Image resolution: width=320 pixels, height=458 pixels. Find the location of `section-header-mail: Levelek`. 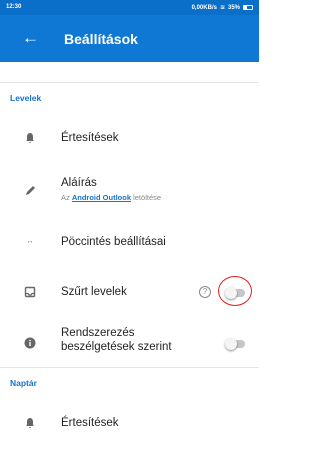

section-header-mail: Levelek is located at coordinates (26, 98).